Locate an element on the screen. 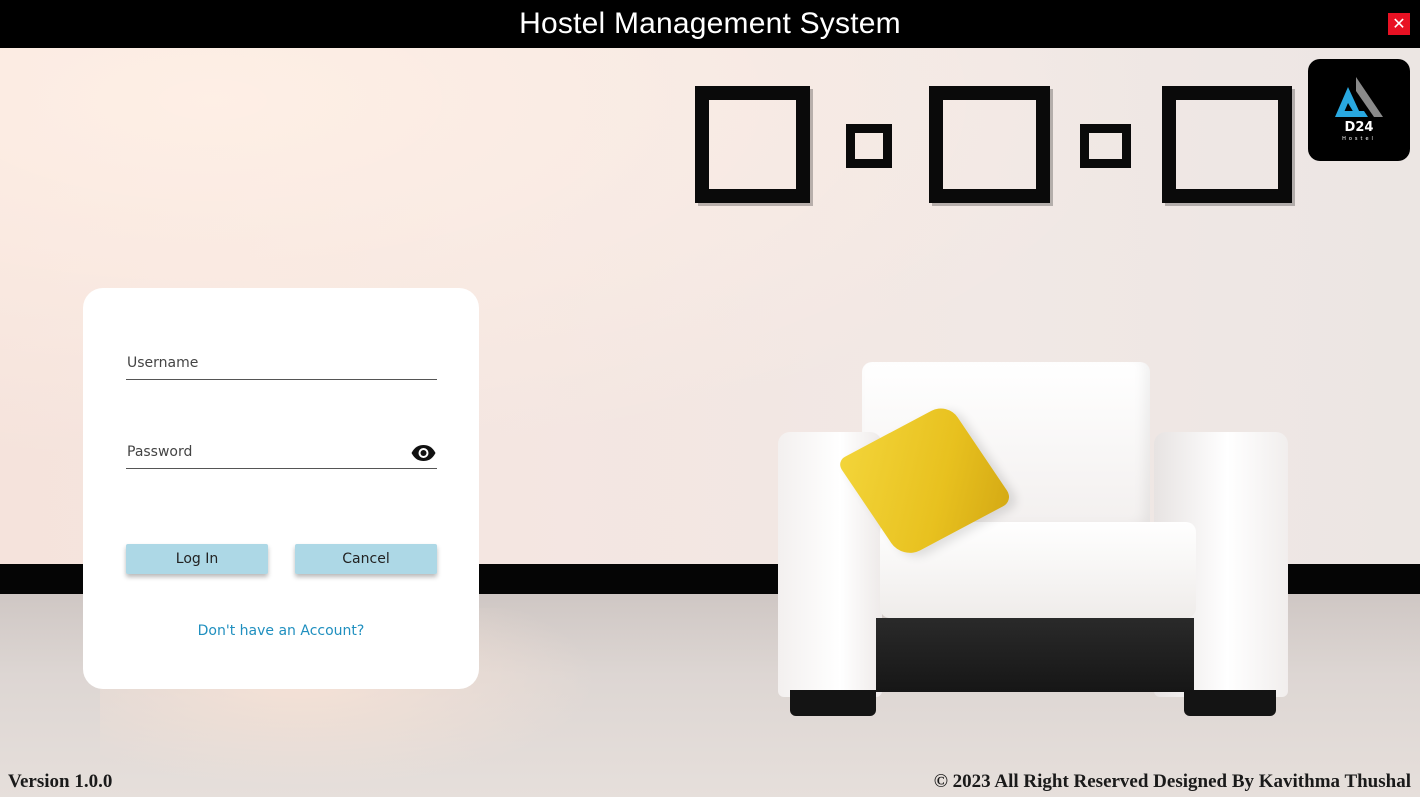 The height and width of the screenshot is (797, 1420). logo-text: D24 is located at coordinates (1359, 127).